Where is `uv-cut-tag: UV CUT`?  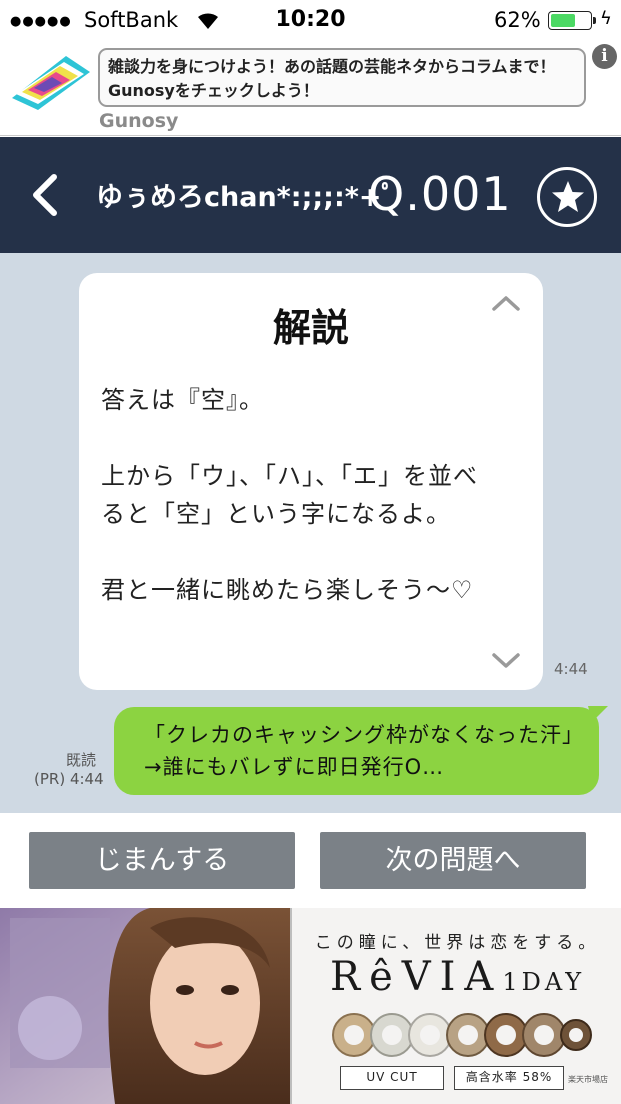
uv-cut-tag: UV CUT is located at coordinates (392, 1078).